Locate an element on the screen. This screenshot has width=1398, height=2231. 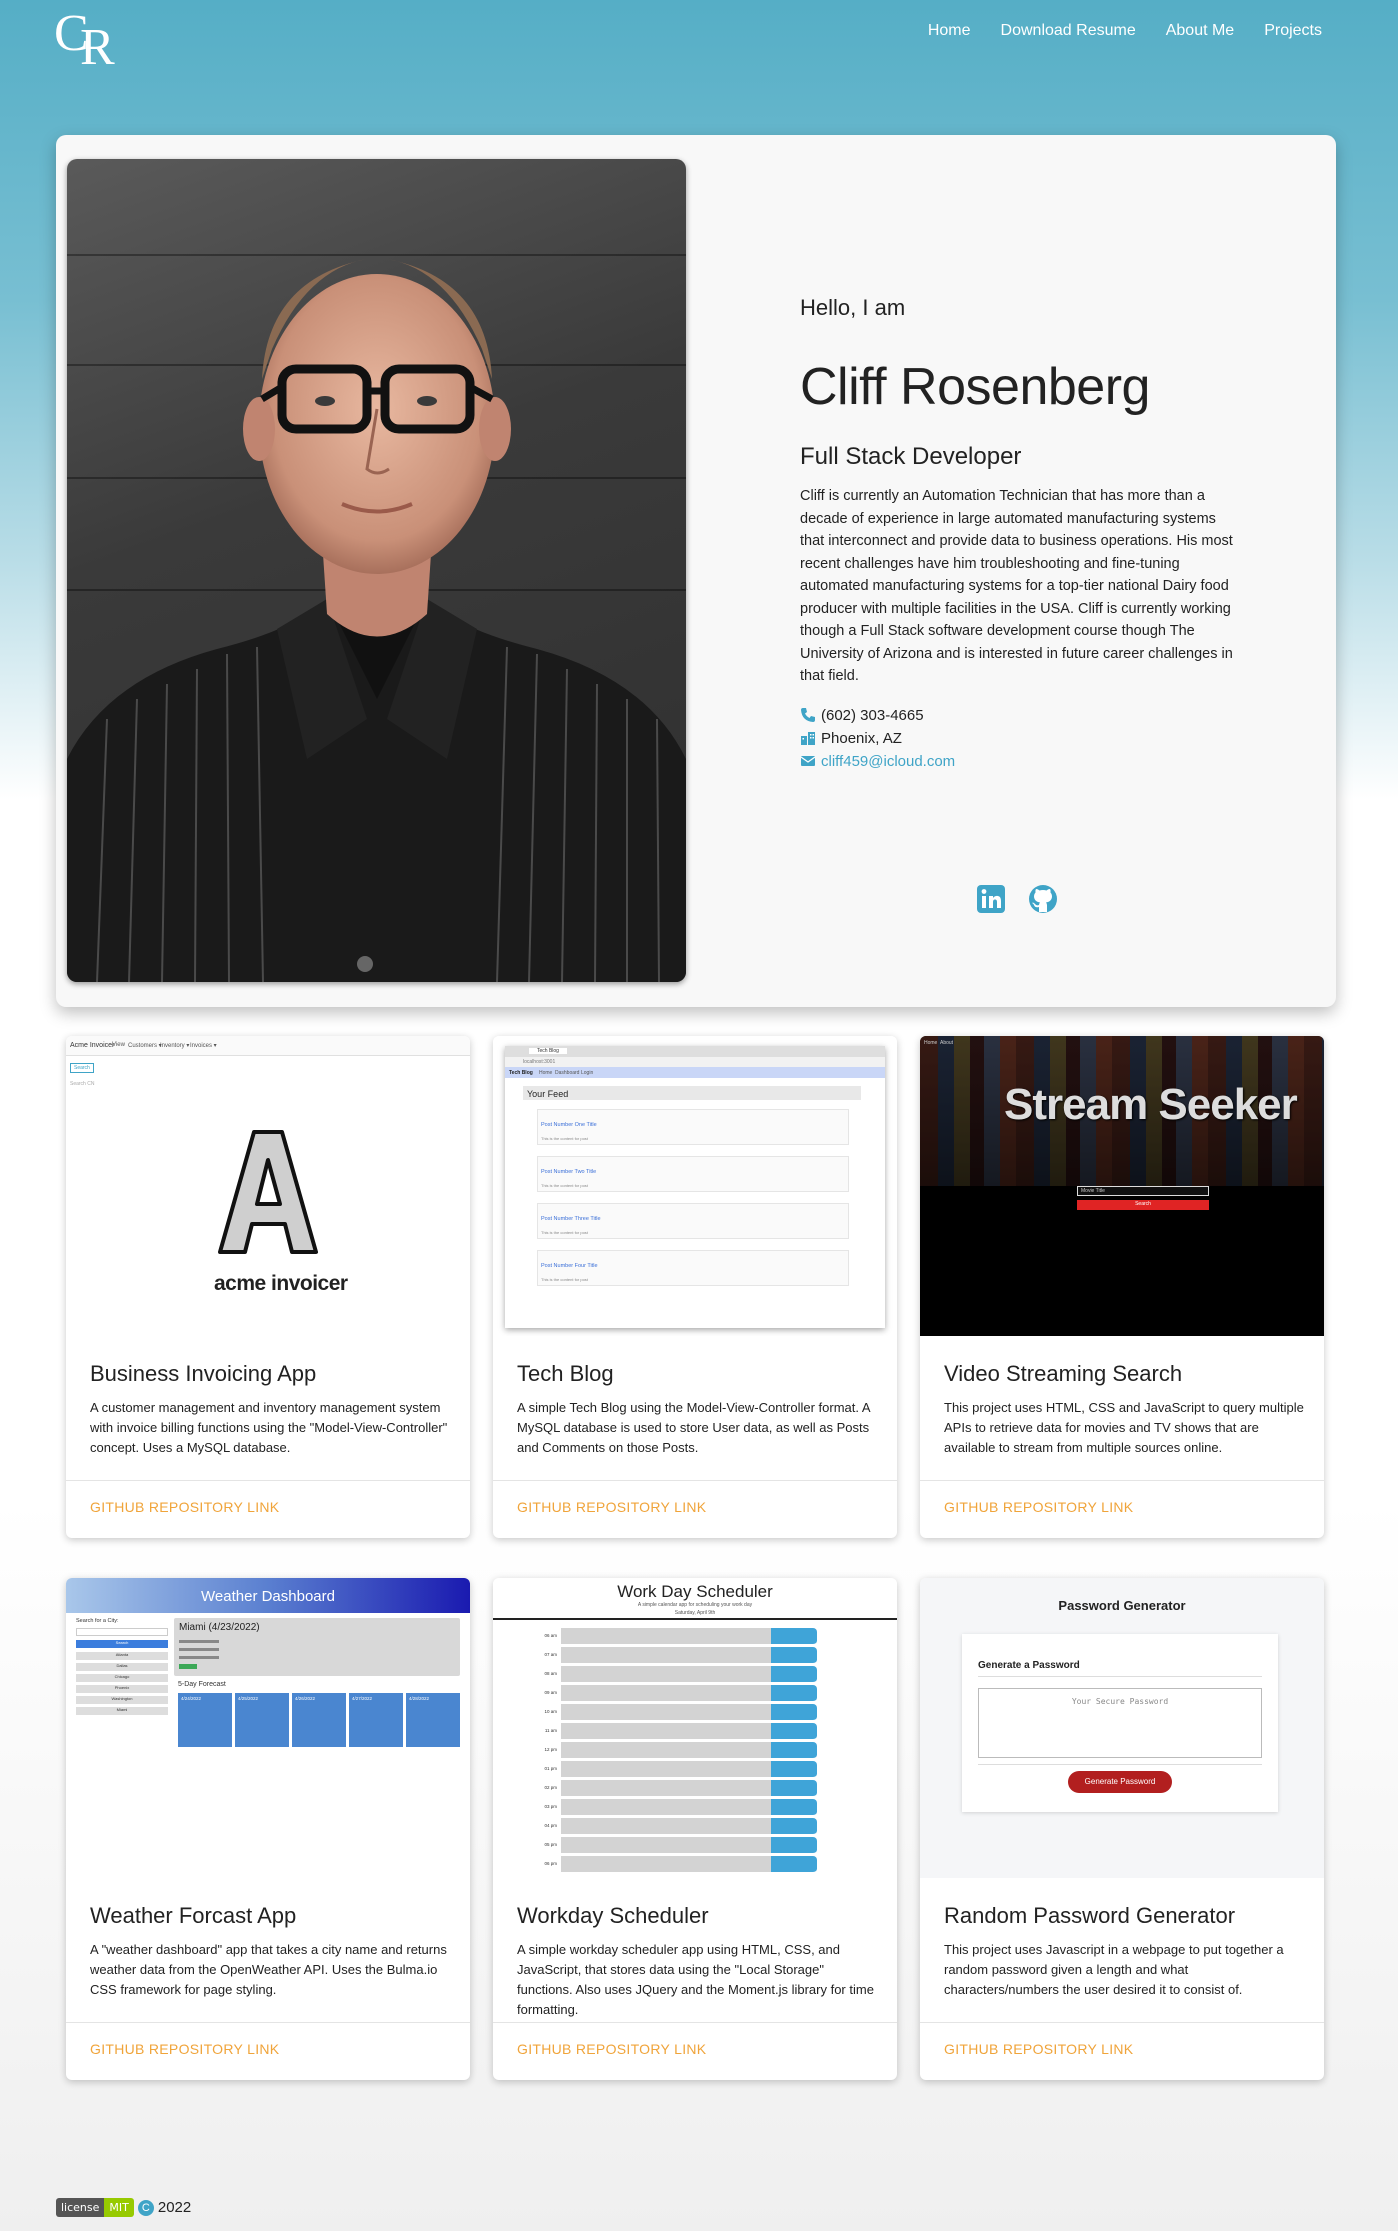
thumb-schedule-row: 10 am is located at coordinates (693, 1713).